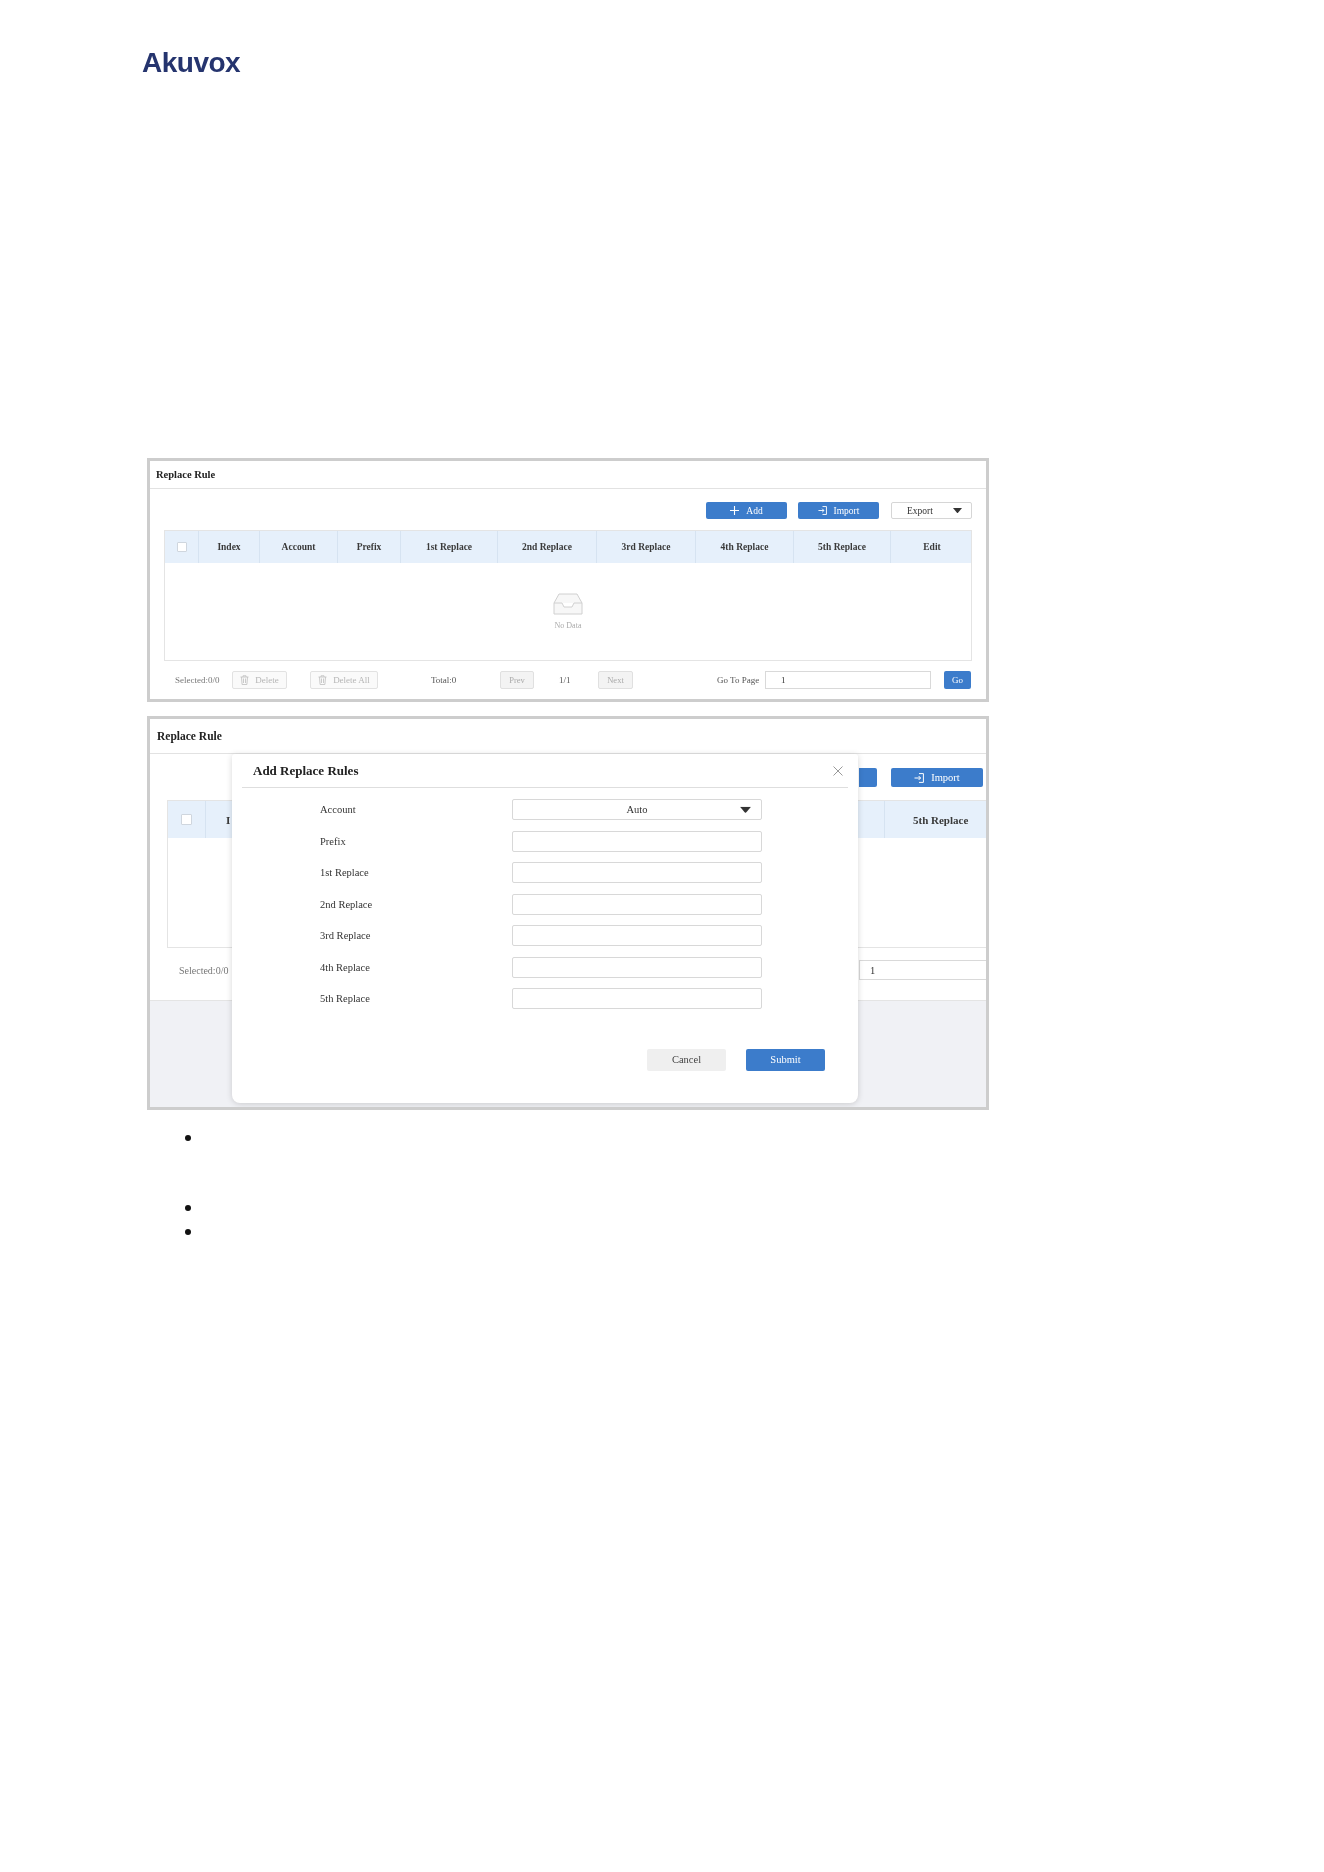 Image resolution: width=1324 pixels, height=1872 pixels. Describe the element at coordinates (346, 904) in the screenshot. I see `field-label: 2nd Replace` at that location.